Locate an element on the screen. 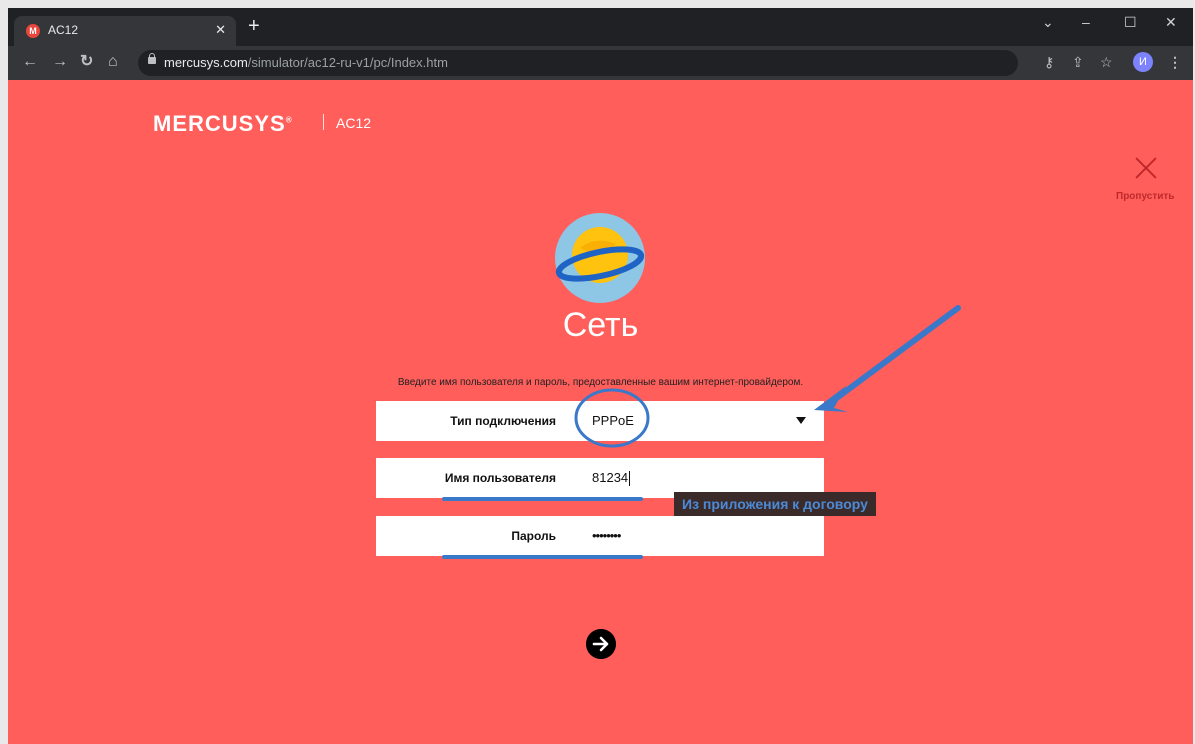 This screenshot has width=1195, height=744. forward-icon: → is located at coordinates (60, 62).